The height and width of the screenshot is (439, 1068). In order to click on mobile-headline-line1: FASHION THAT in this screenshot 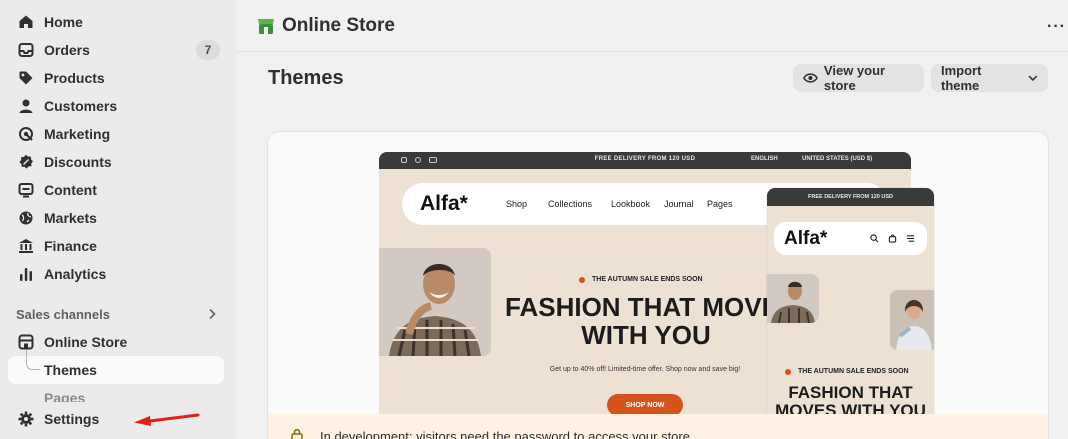, I will do `click(850, 392)`.